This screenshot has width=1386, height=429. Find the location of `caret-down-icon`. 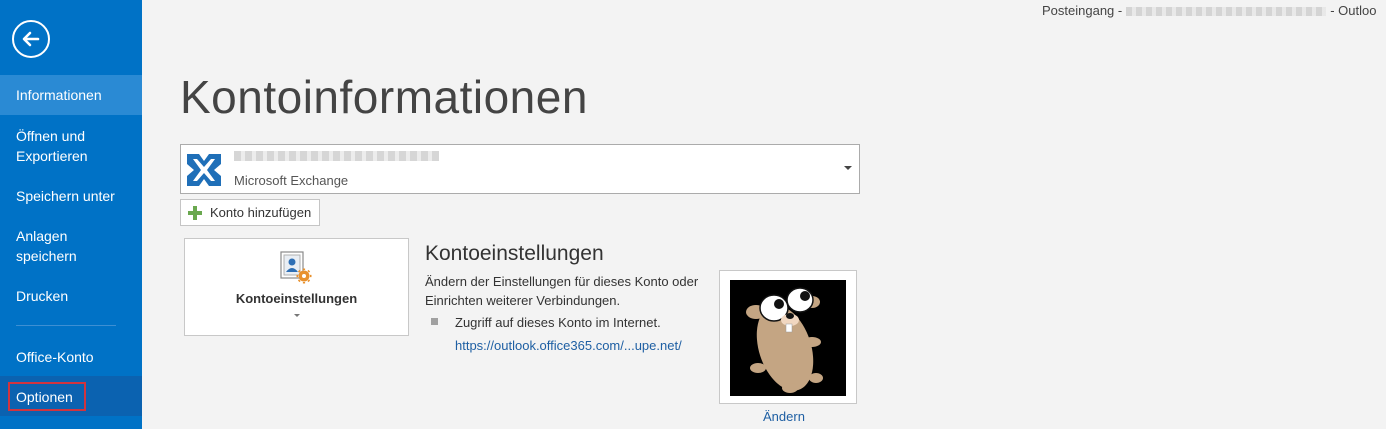

caret-down-icon is located at coordinates (297, 315).